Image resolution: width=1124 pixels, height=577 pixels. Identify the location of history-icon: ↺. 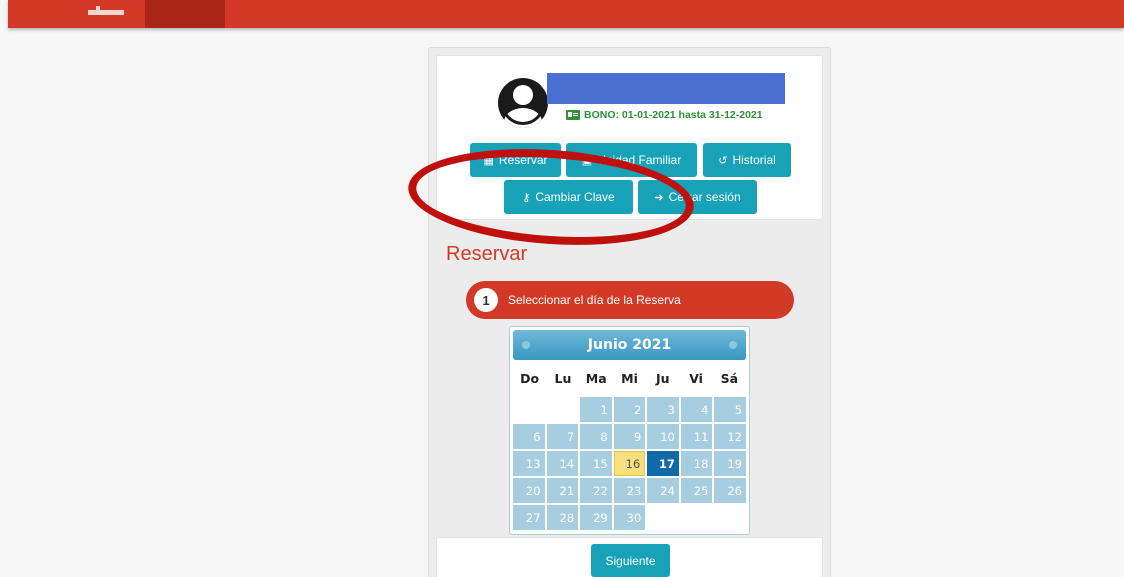
(723, 160).